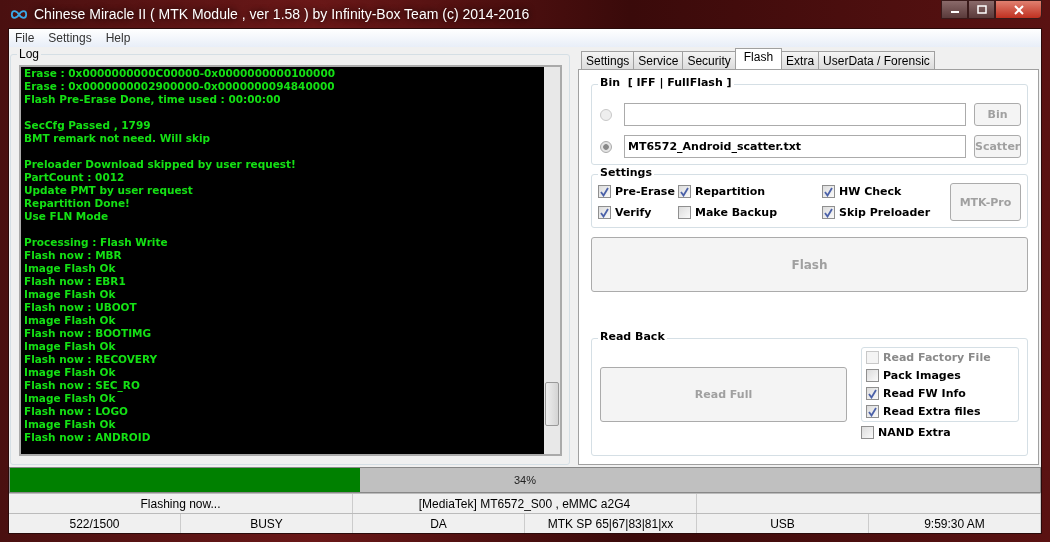 The image size is (1050, 542). What do you see at coordinates (954, 9) in the screenshot?
I see `minimize-button` at bounding box center [954, 9].